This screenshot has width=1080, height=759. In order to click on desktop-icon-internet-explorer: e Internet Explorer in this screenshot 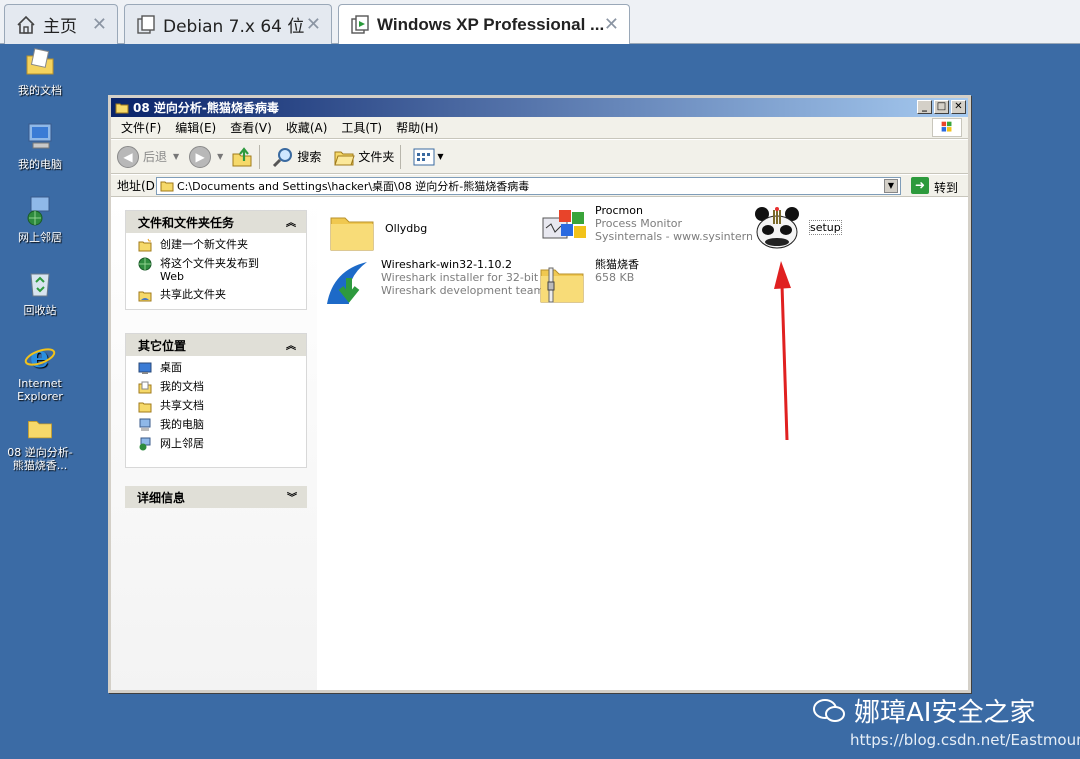, I will do `click(40, 371)`.